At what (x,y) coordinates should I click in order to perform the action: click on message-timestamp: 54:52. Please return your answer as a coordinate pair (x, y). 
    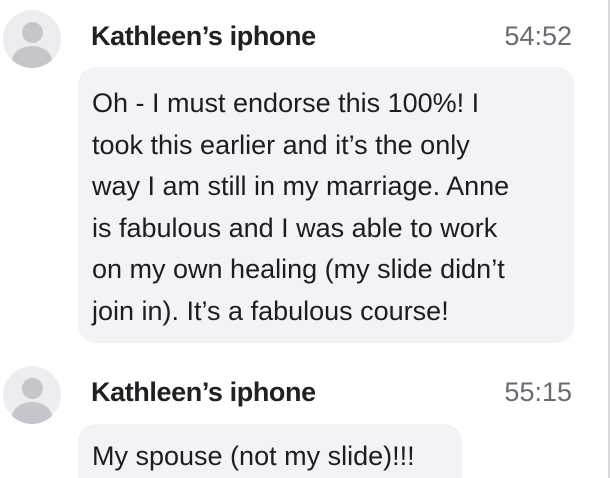
    Looking at the image, I should click on (538, 36).